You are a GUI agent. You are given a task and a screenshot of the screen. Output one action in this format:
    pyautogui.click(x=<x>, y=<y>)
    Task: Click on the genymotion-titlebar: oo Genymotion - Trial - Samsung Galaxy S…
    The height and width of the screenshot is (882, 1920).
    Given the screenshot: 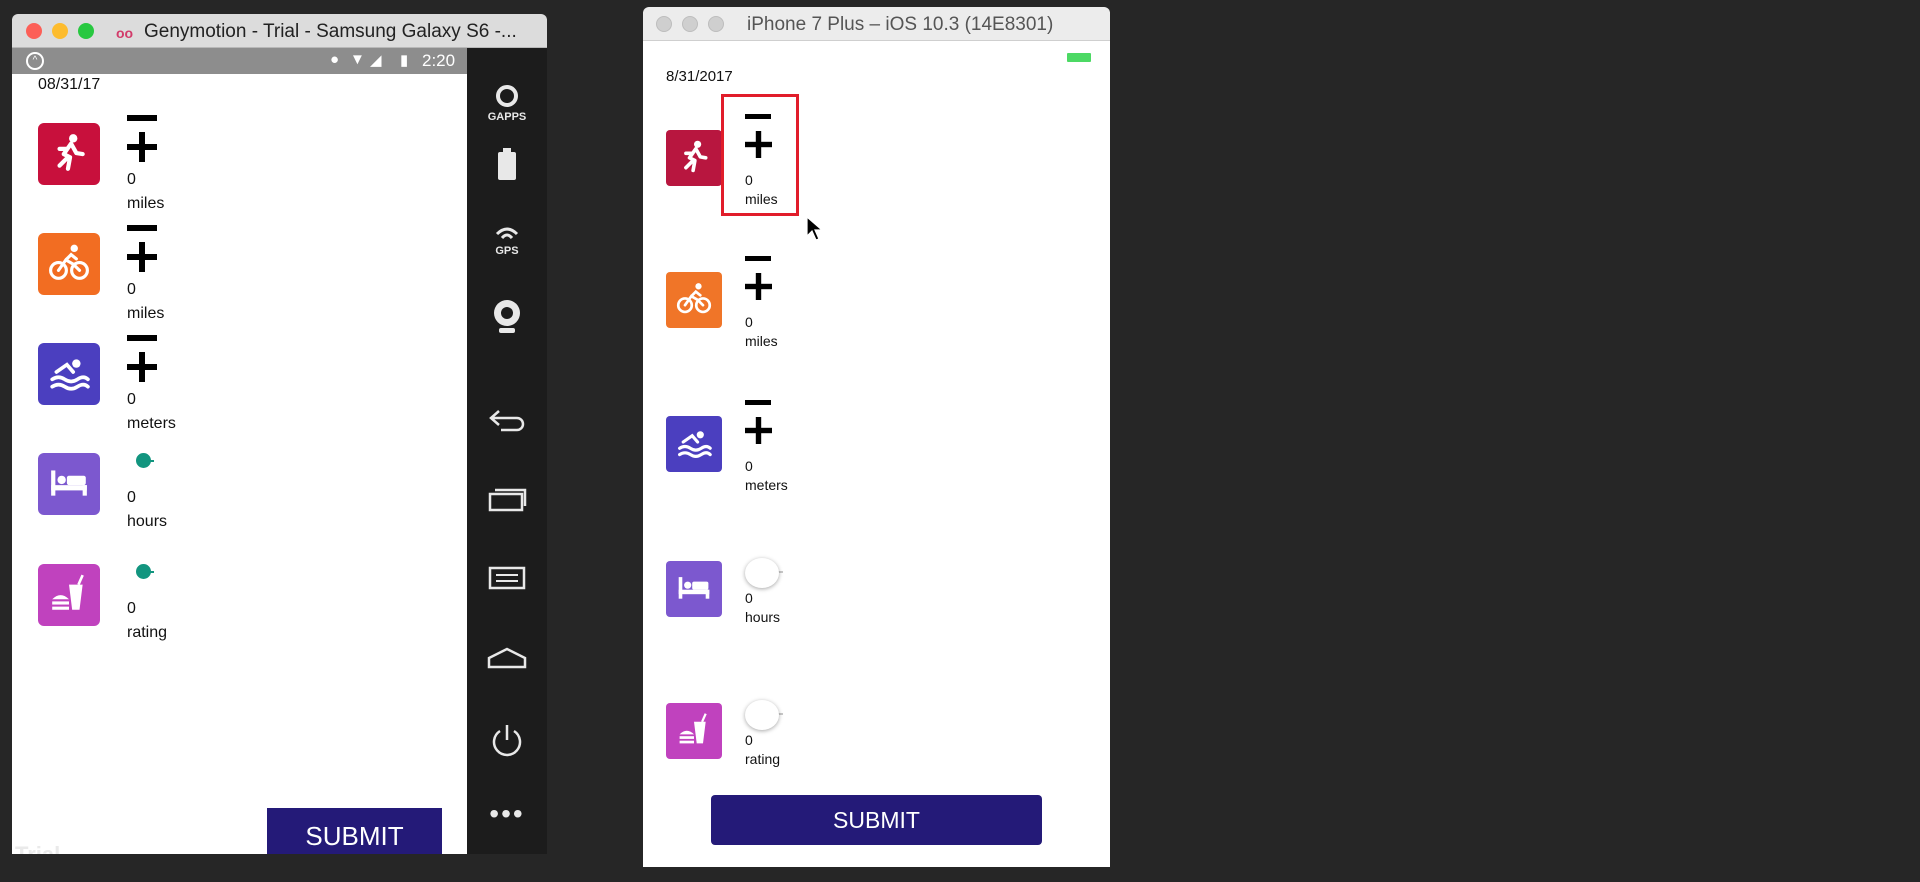 What is the action you would take?
    pyautogui.click(x=279, y=31)
    